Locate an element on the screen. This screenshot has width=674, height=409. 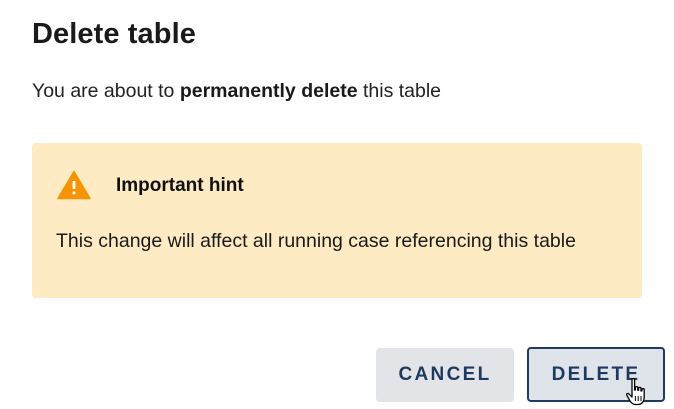
message-prefix: You are about to is located at coordinates (106, 91).